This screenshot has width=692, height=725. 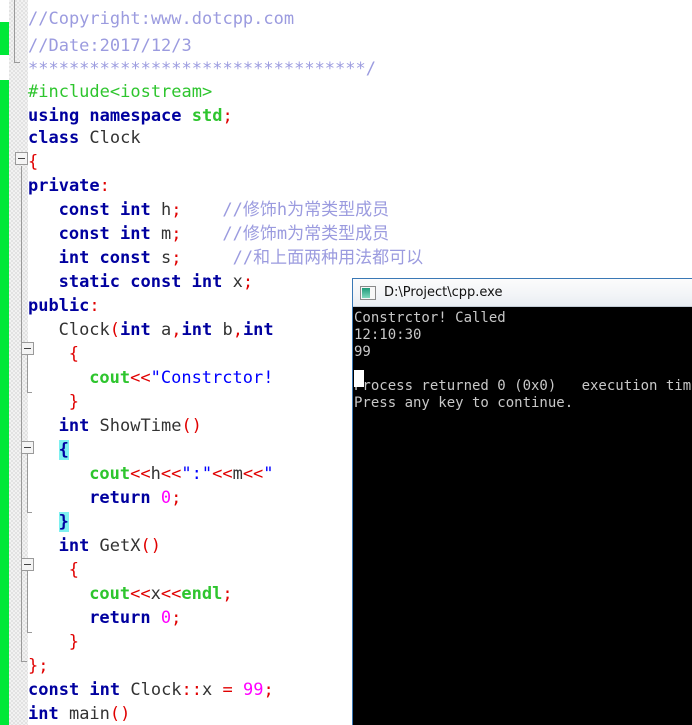 I want to click on code-line: #include<iostream>, so click(x=120, y=92).